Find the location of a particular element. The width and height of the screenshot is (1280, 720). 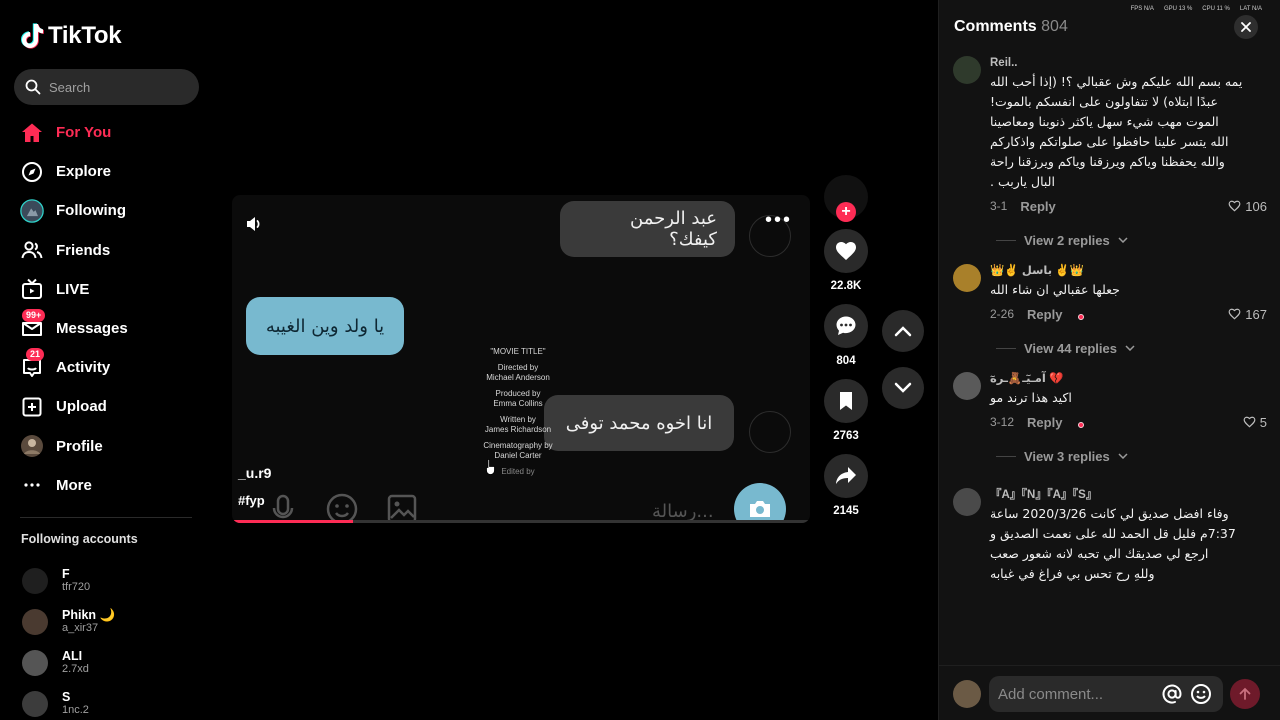

add-comment-input is located at coordinates (1078, 694).